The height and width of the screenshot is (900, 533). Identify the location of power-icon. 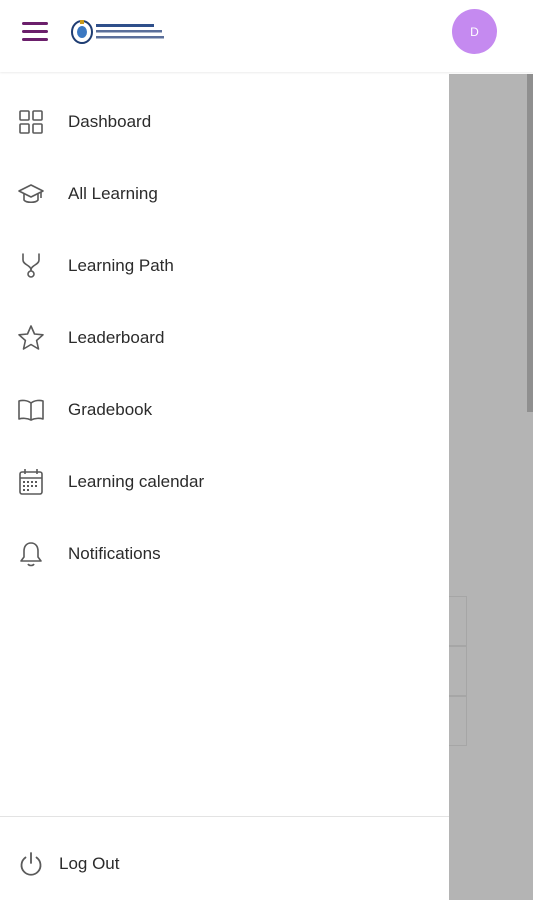
(31, 864).